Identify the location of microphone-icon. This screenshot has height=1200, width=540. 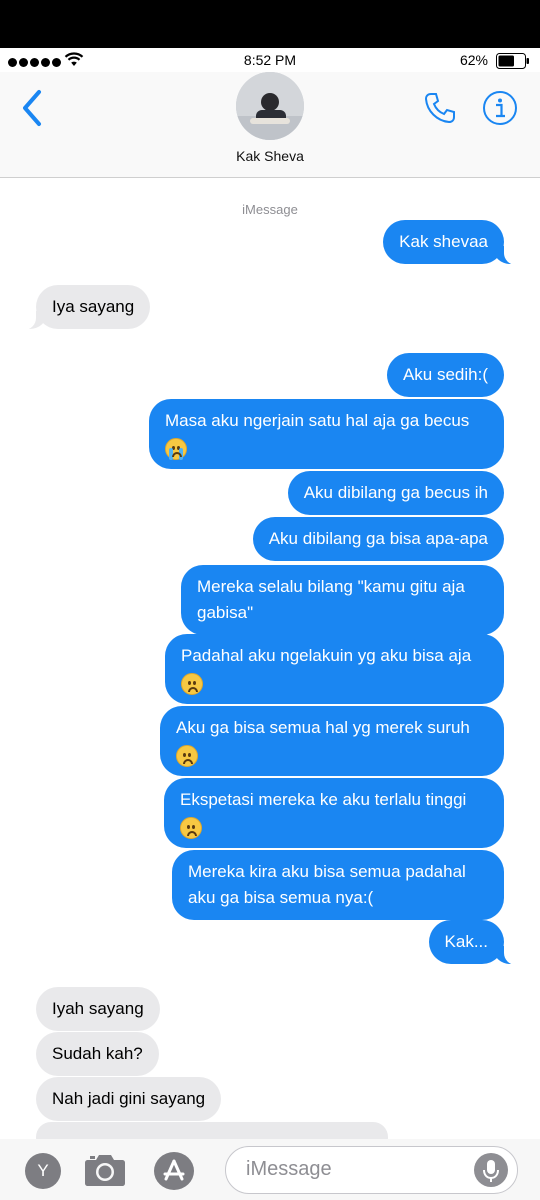
(491, 1170).